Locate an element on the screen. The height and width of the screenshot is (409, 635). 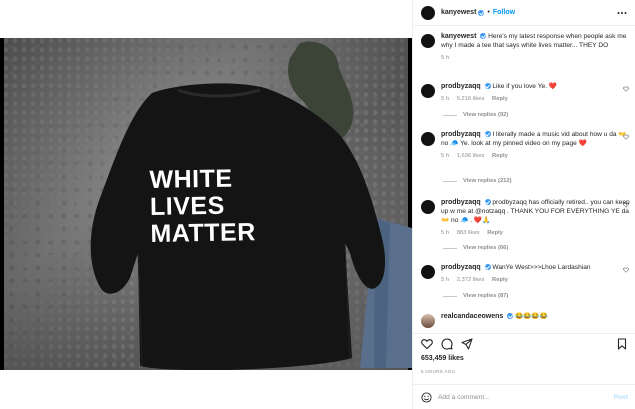
likes-count: 653,459 likes is located at coordinates (442, 358).